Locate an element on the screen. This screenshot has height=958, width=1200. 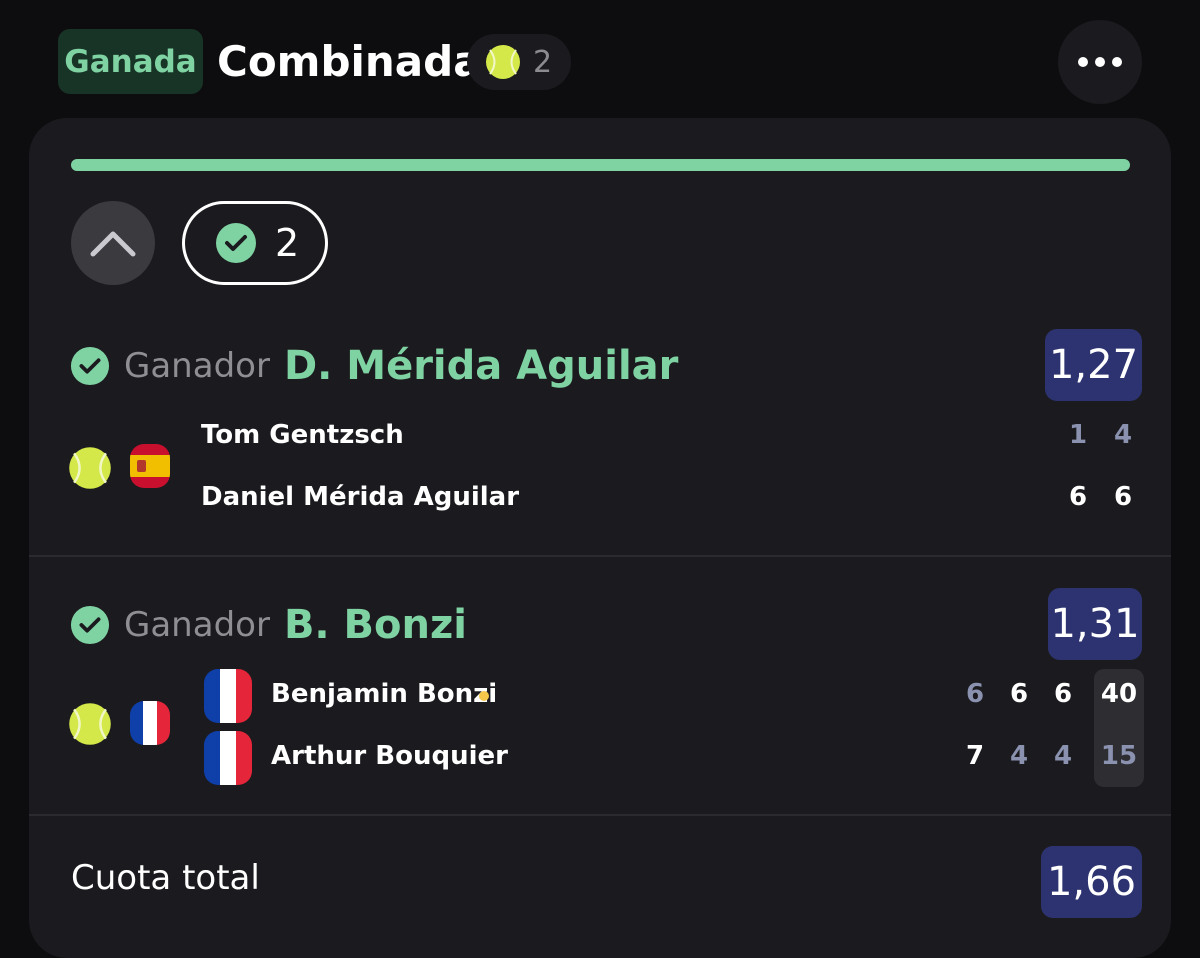
player-name: Tom Gentzsch is located at coordinates (302, 435).